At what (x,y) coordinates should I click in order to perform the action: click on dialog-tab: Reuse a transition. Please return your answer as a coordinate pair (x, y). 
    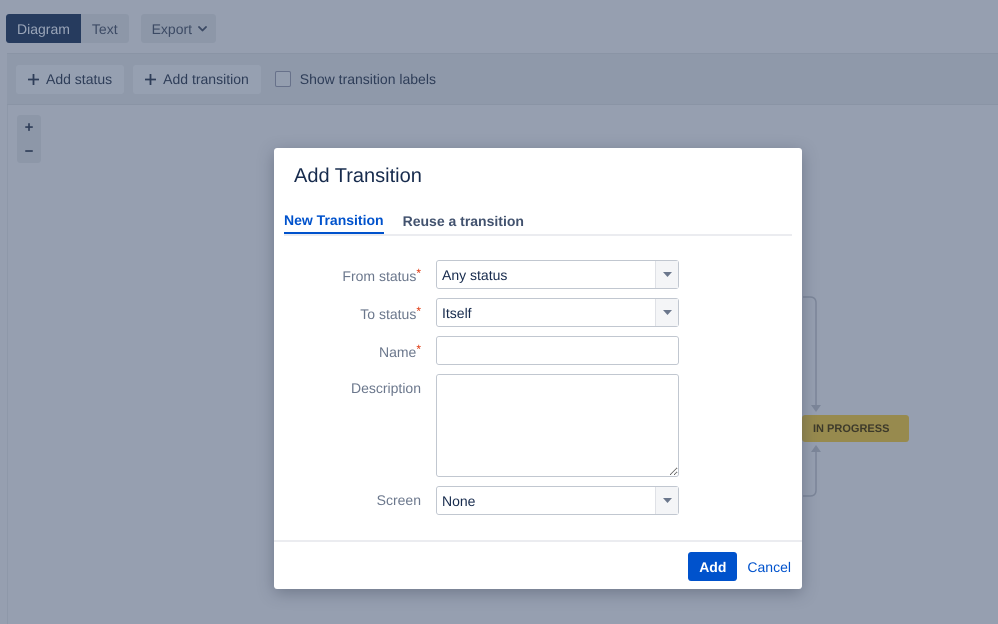
    Looking at the image, I should click on (463, 220).